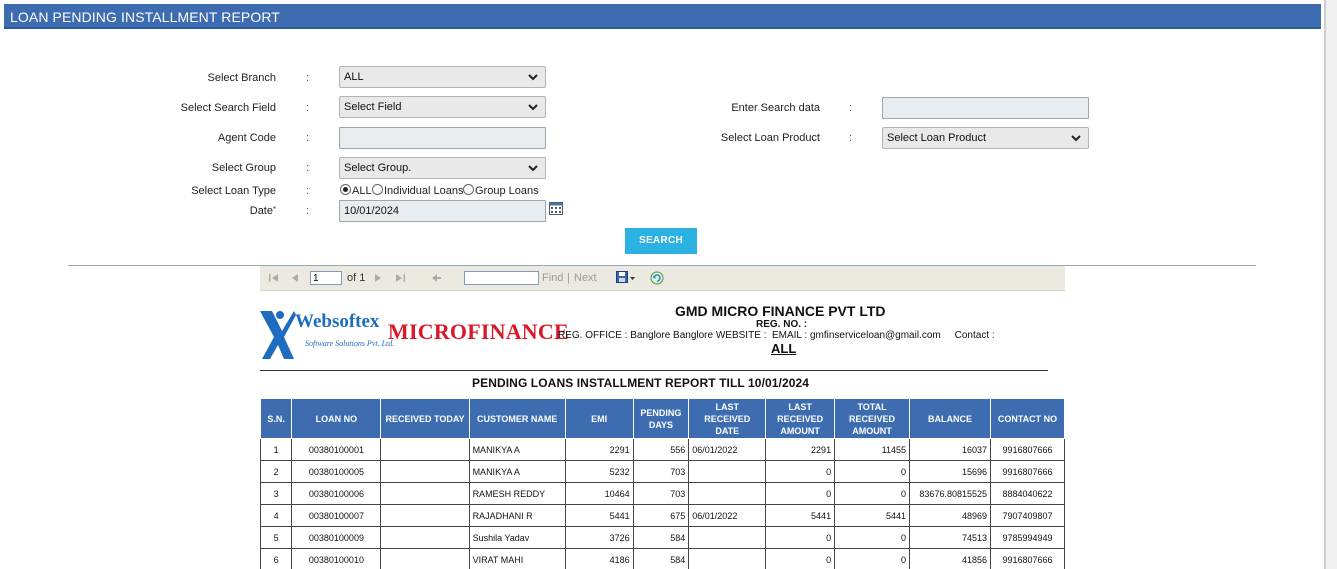 Image resolution: width=1337 pixels, height=569 pixels. Describe the element at coordinates (875, 335) in the screenshot. I see `email-value: gmfinserviceloan@gmail.com` at that location.